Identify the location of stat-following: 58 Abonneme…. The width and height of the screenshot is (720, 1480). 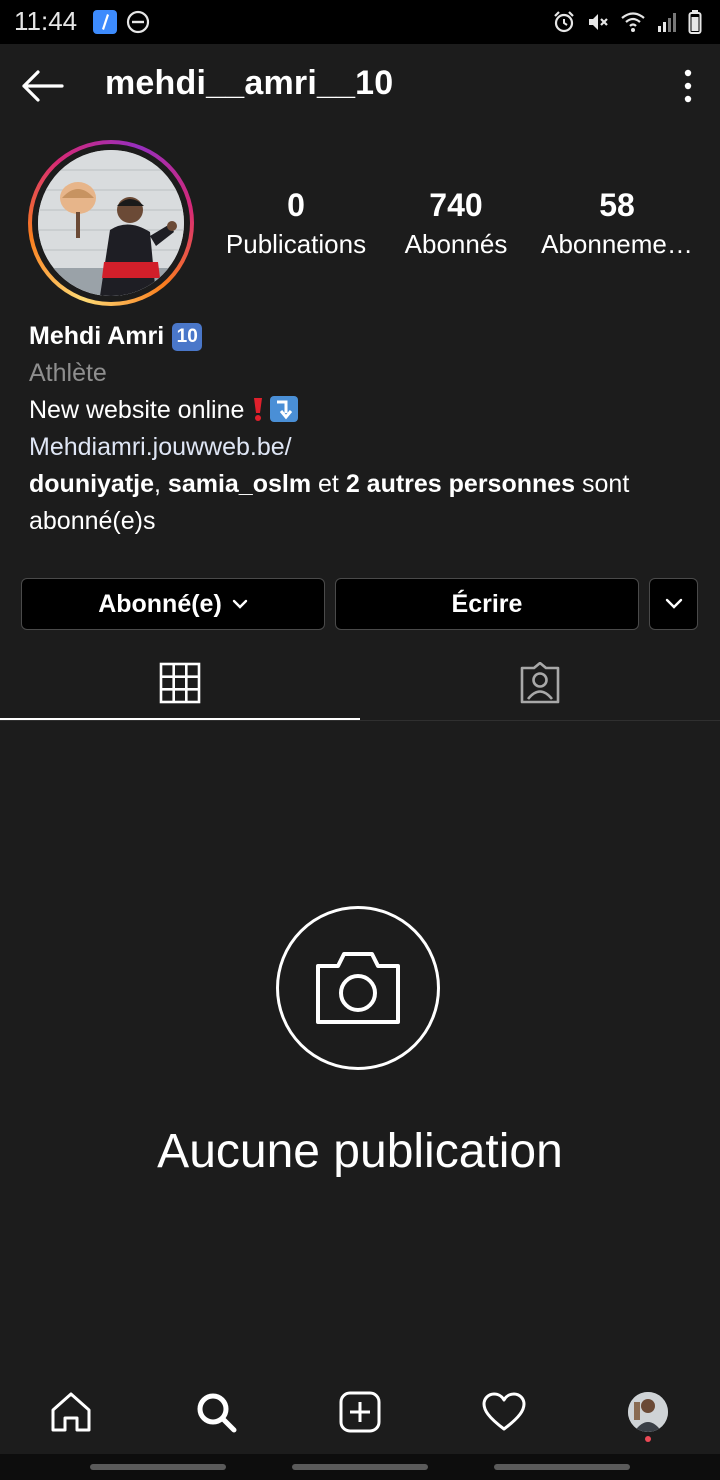
(617, 223).